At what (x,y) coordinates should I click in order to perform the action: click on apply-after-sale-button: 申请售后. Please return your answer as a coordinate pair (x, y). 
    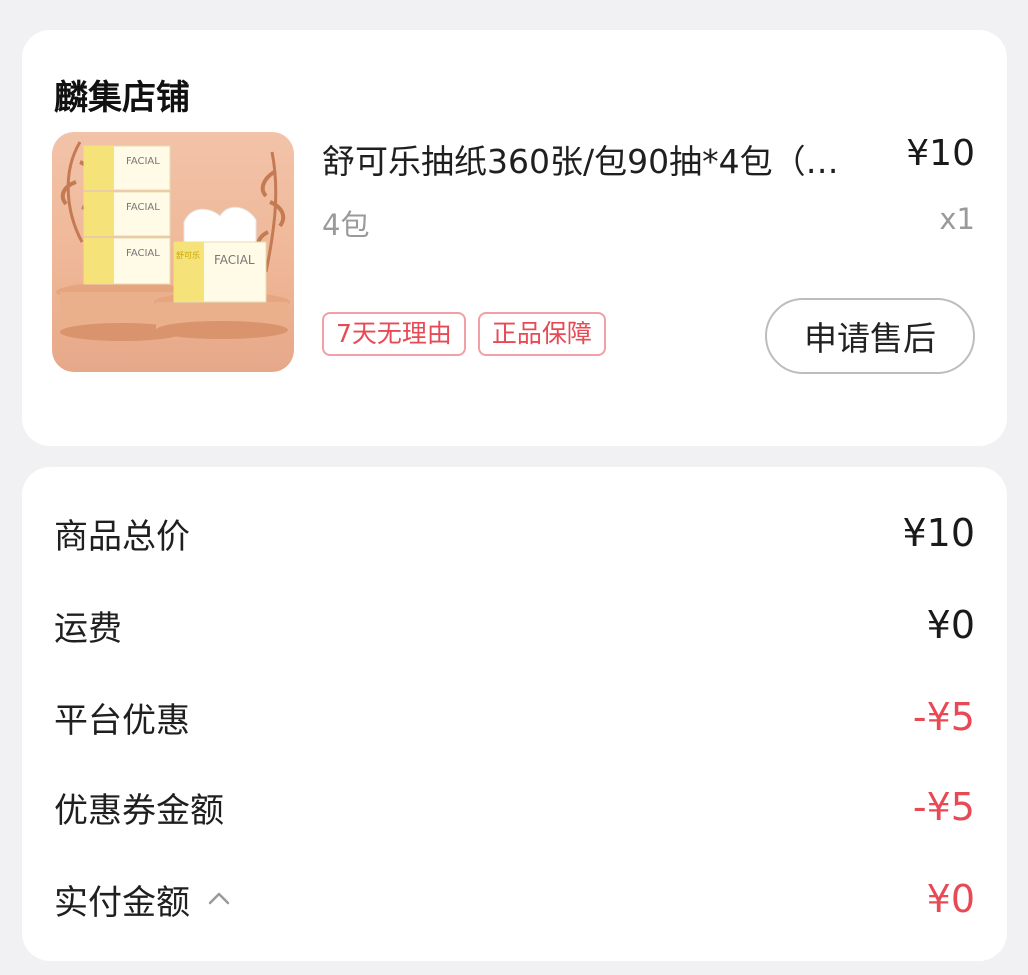
    Looking at the image, I should click on (870, 336).